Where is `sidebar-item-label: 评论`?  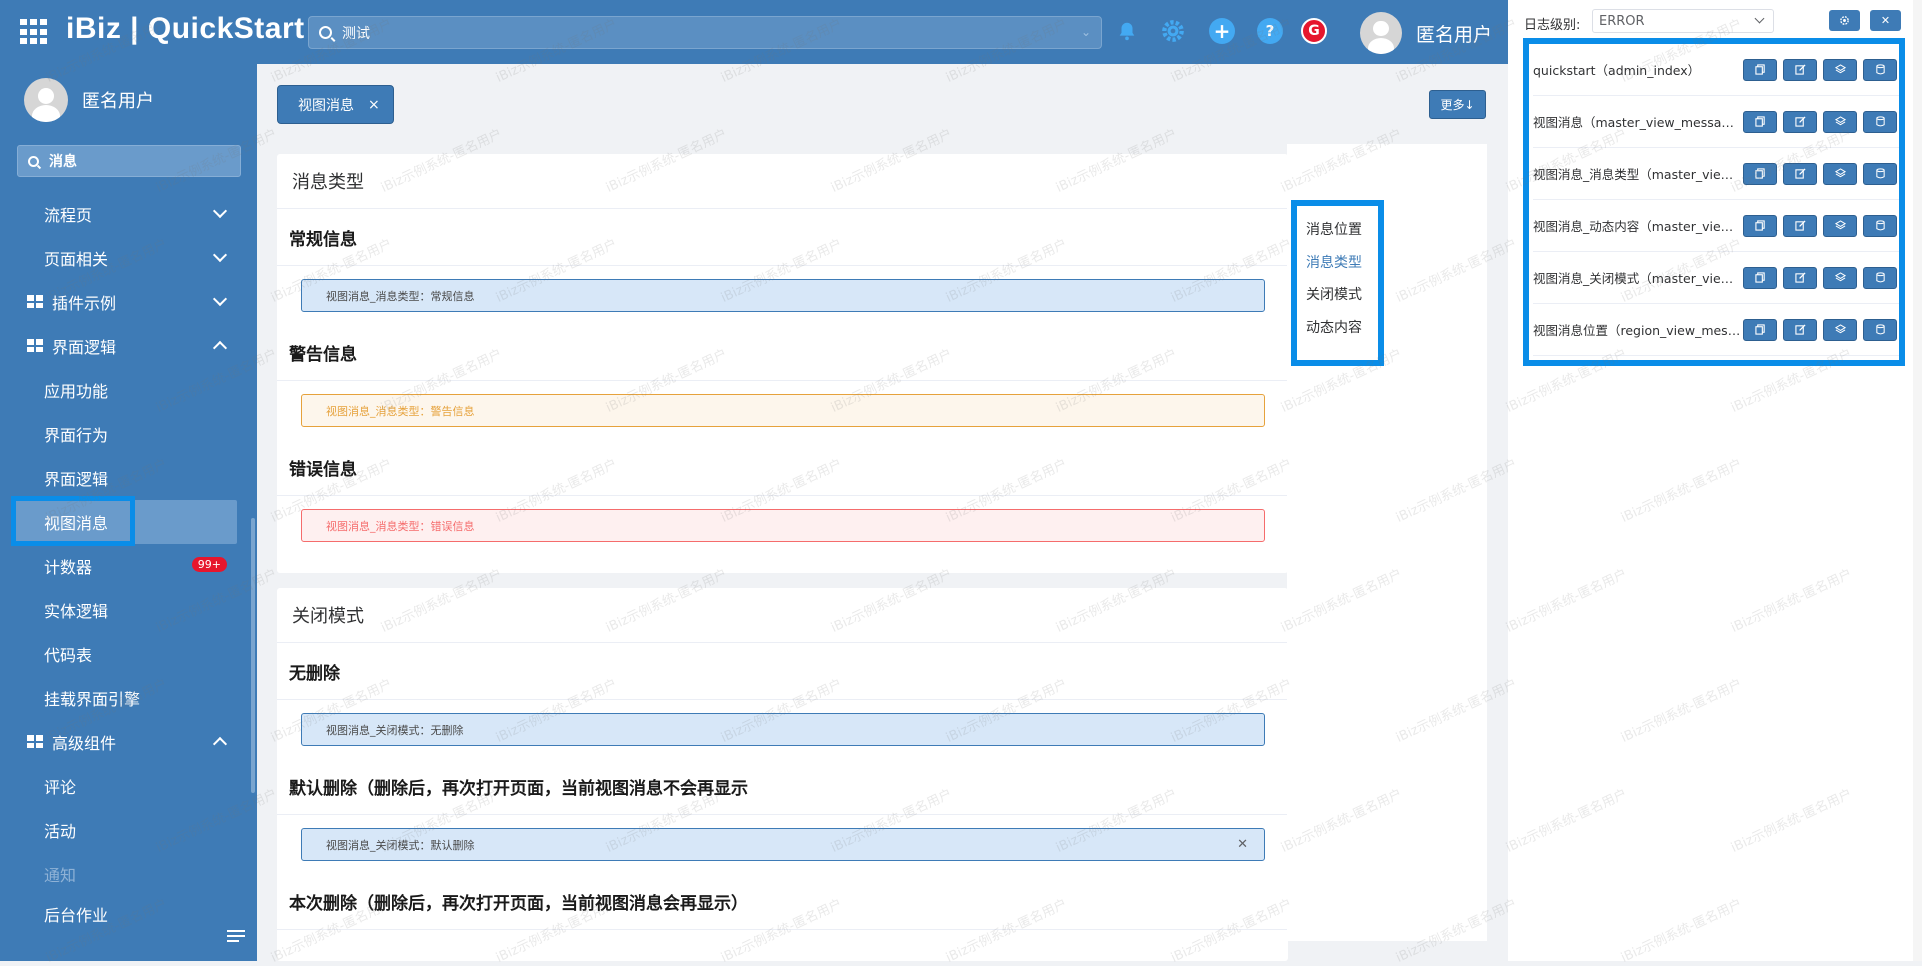
sidebar-item-label: 评论 is located at coordinates (60, 787).